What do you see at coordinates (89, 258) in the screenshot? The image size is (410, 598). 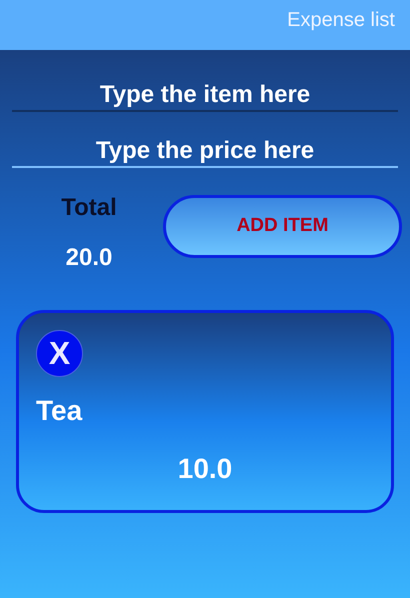 I see `total-value: 20.0` at bounding box center [89, 258].